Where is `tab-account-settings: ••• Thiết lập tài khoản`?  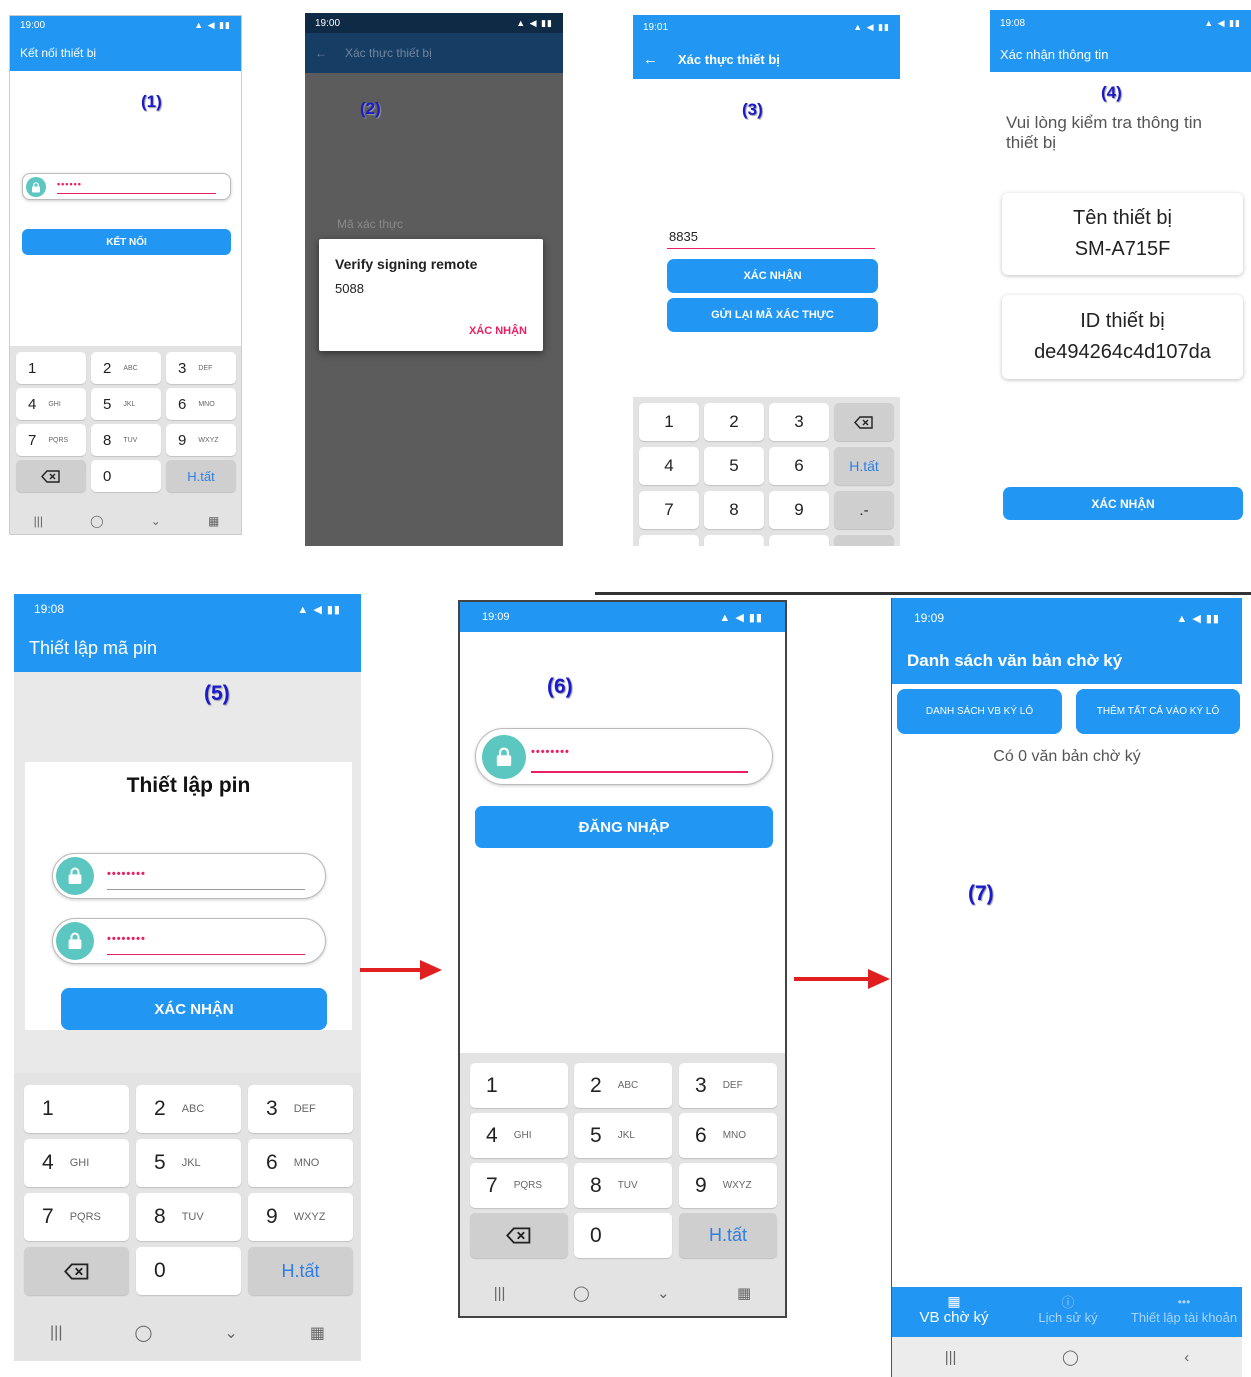 tab-account-settings: ••• Thiết lập tài khoản is located at coordinates (1183, 1310).